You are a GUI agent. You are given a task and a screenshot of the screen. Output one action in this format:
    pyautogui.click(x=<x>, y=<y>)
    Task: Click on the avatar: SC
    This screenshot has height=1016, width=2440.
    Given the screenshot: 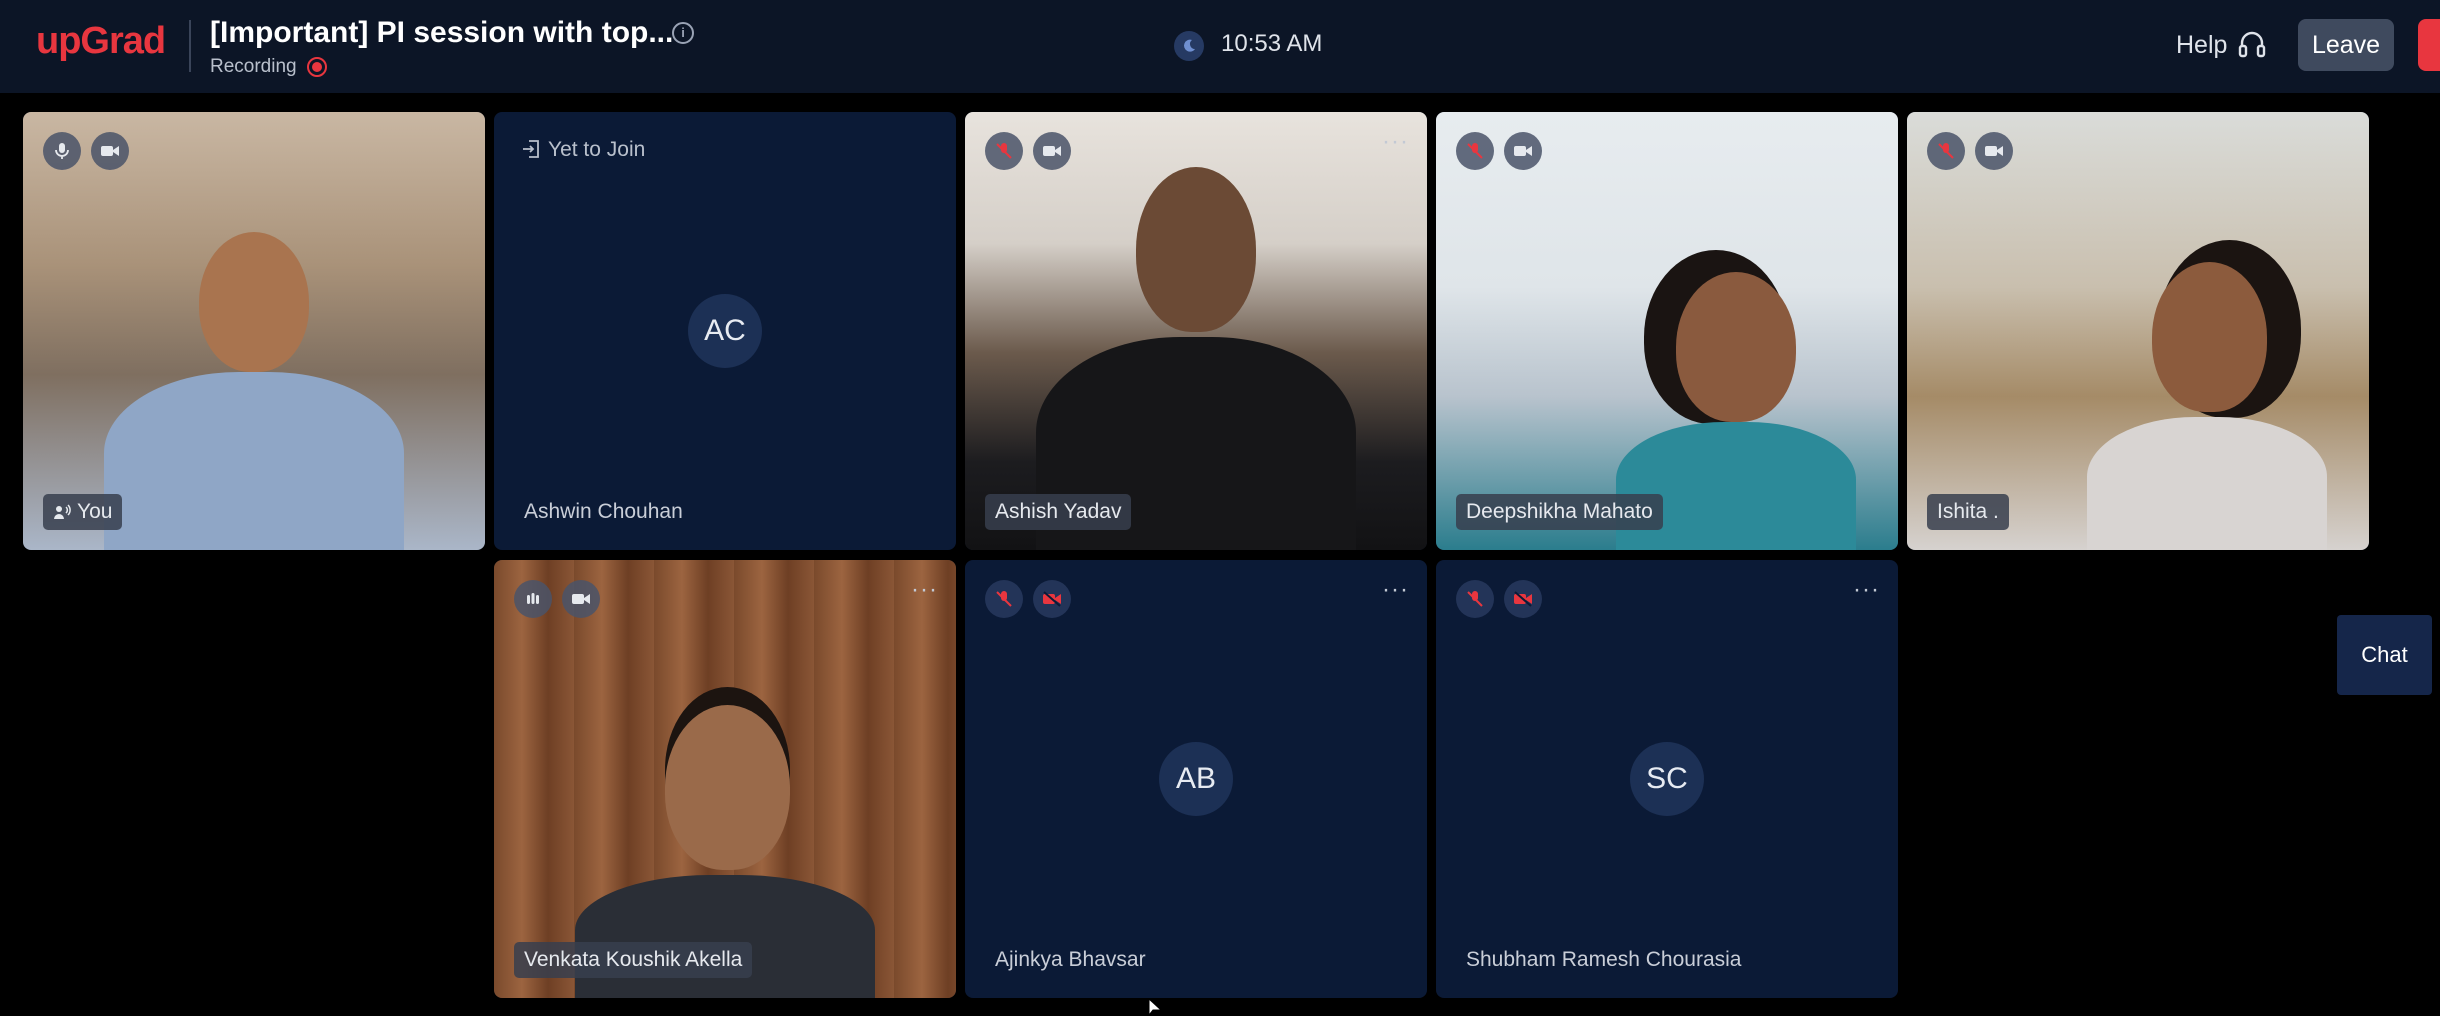 What is the action you would take?
    pyautogui.click(x=1667, y=779)
    